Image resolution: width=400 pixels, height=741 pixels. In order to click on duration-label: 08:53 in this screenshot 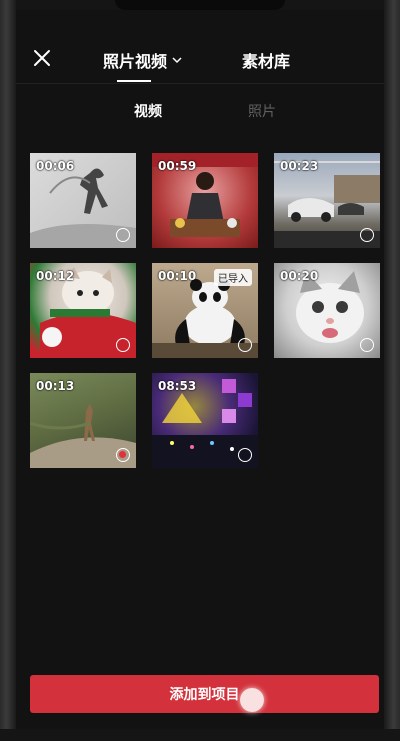, I will do `click(177, 386)`.